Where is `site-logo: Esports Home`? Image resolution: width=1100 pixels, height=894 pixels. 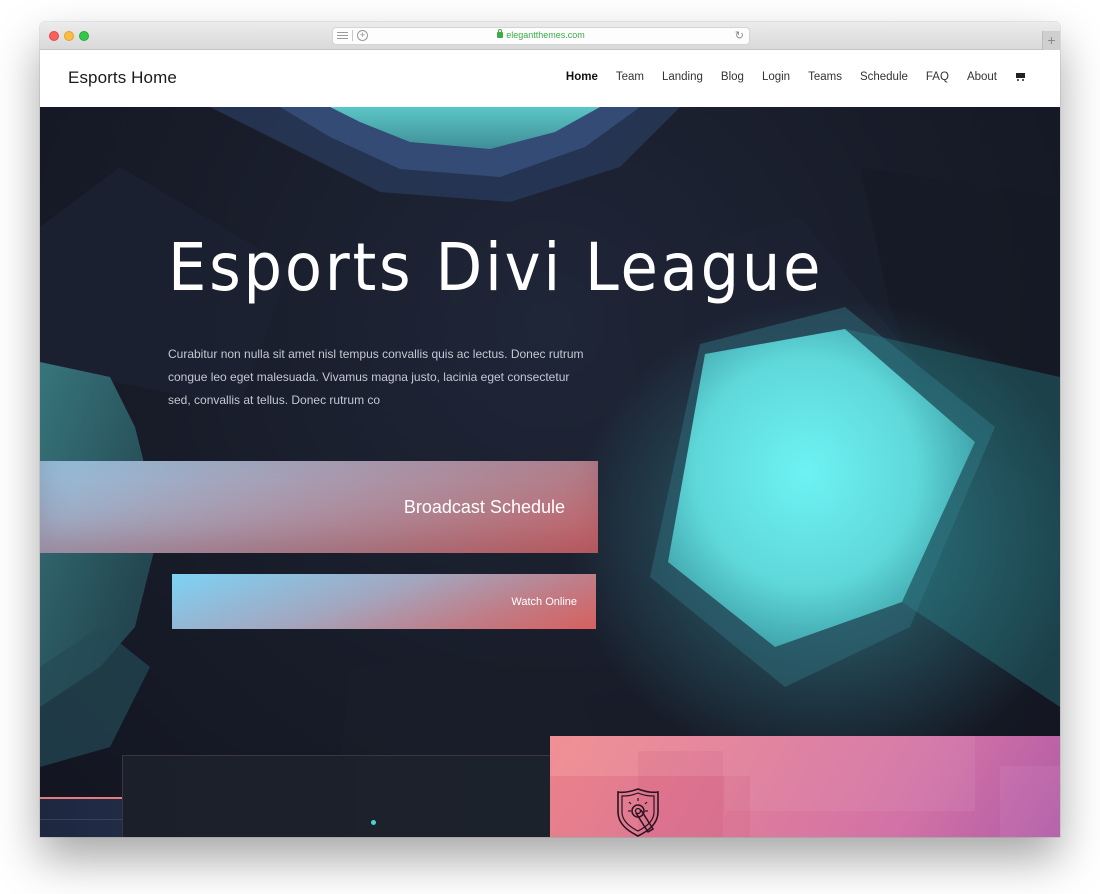 site-logo: Esports Home is located at coordinates (122, 78).